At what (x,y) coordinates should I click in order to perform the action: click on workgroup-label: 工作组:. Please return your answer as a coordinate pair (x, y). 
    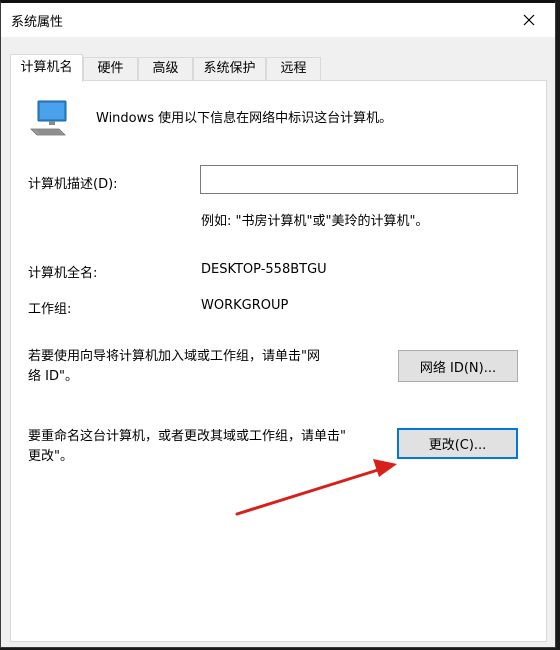
    Looking at the image, I should click on (50, 309).